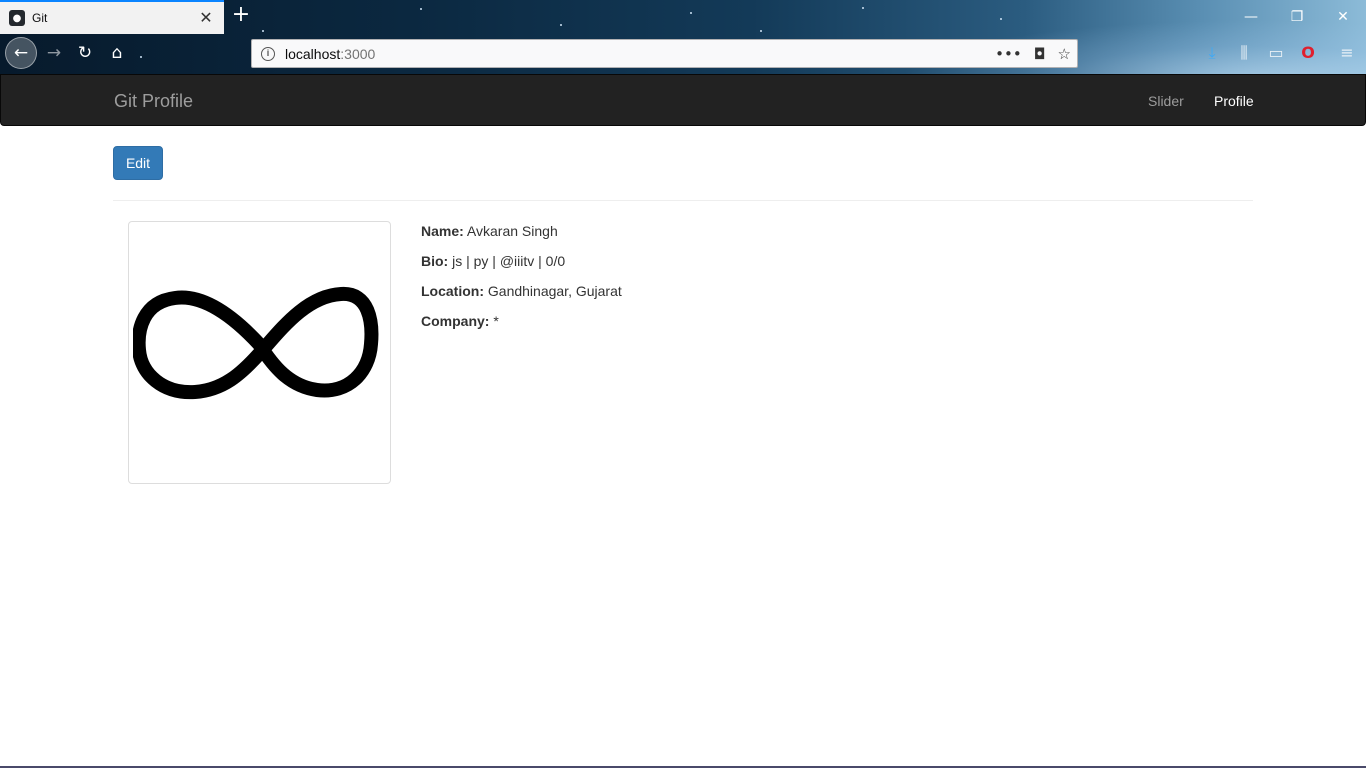  Describe the element at coordinates (435, 261) in the screenshot. I see `field-label: Bio:` at that location.